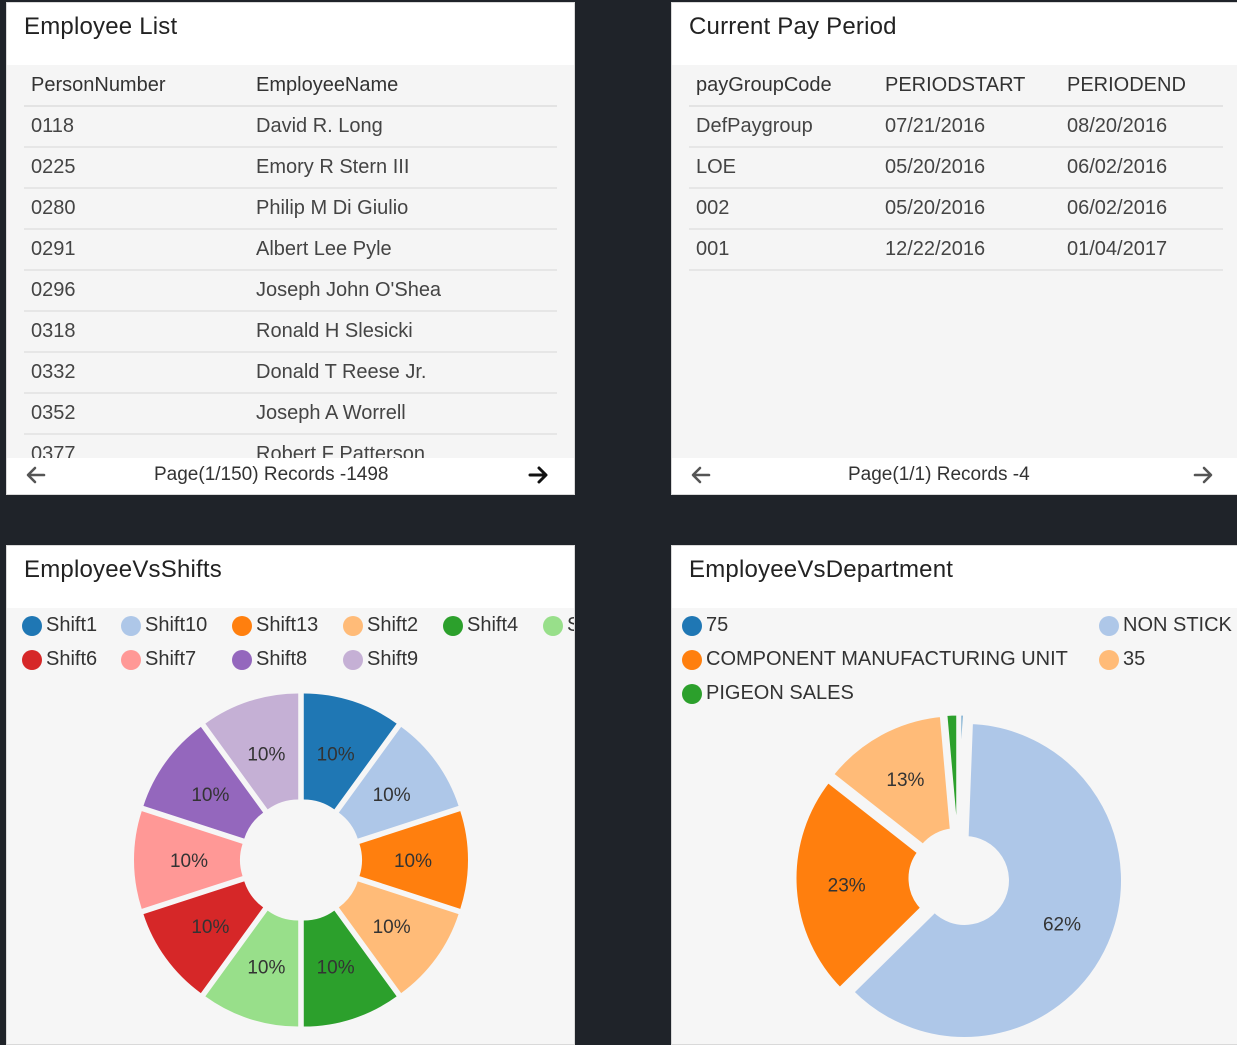 Image resolution: width=1237 pixels, height=1045 pixels. Describe the element at coordinates (136, 86) in the screenshot. I see `column-header-personnumber: PersonNumber` at that location.